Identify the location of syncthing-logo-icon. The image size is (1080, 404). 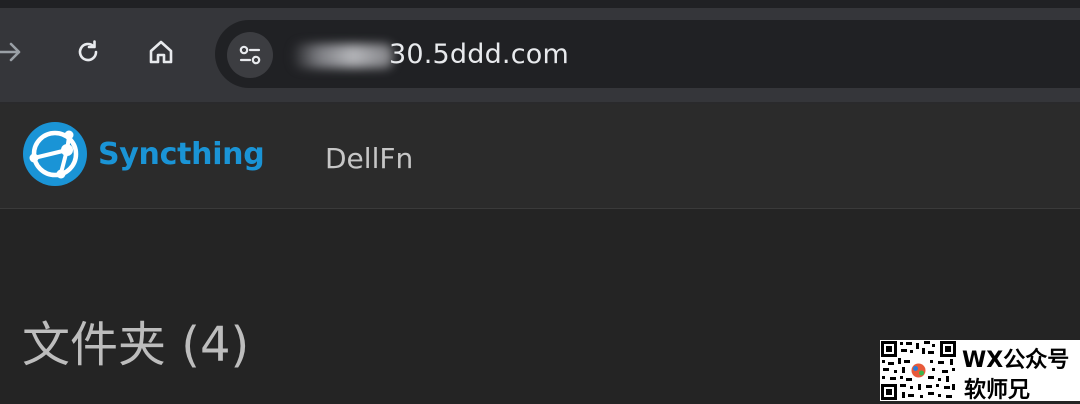
(55, 154).